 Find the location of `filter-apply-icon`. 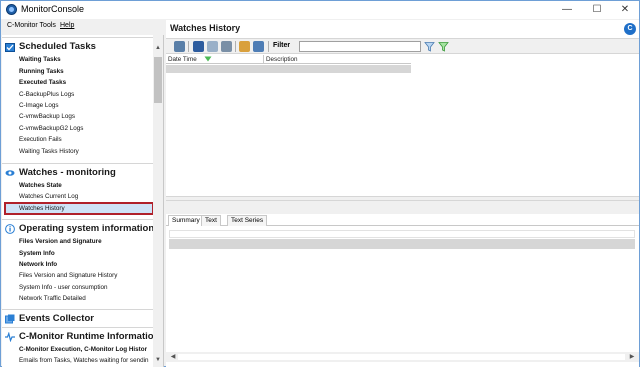

filter-apply-icon is located at coordinates (443, 46).